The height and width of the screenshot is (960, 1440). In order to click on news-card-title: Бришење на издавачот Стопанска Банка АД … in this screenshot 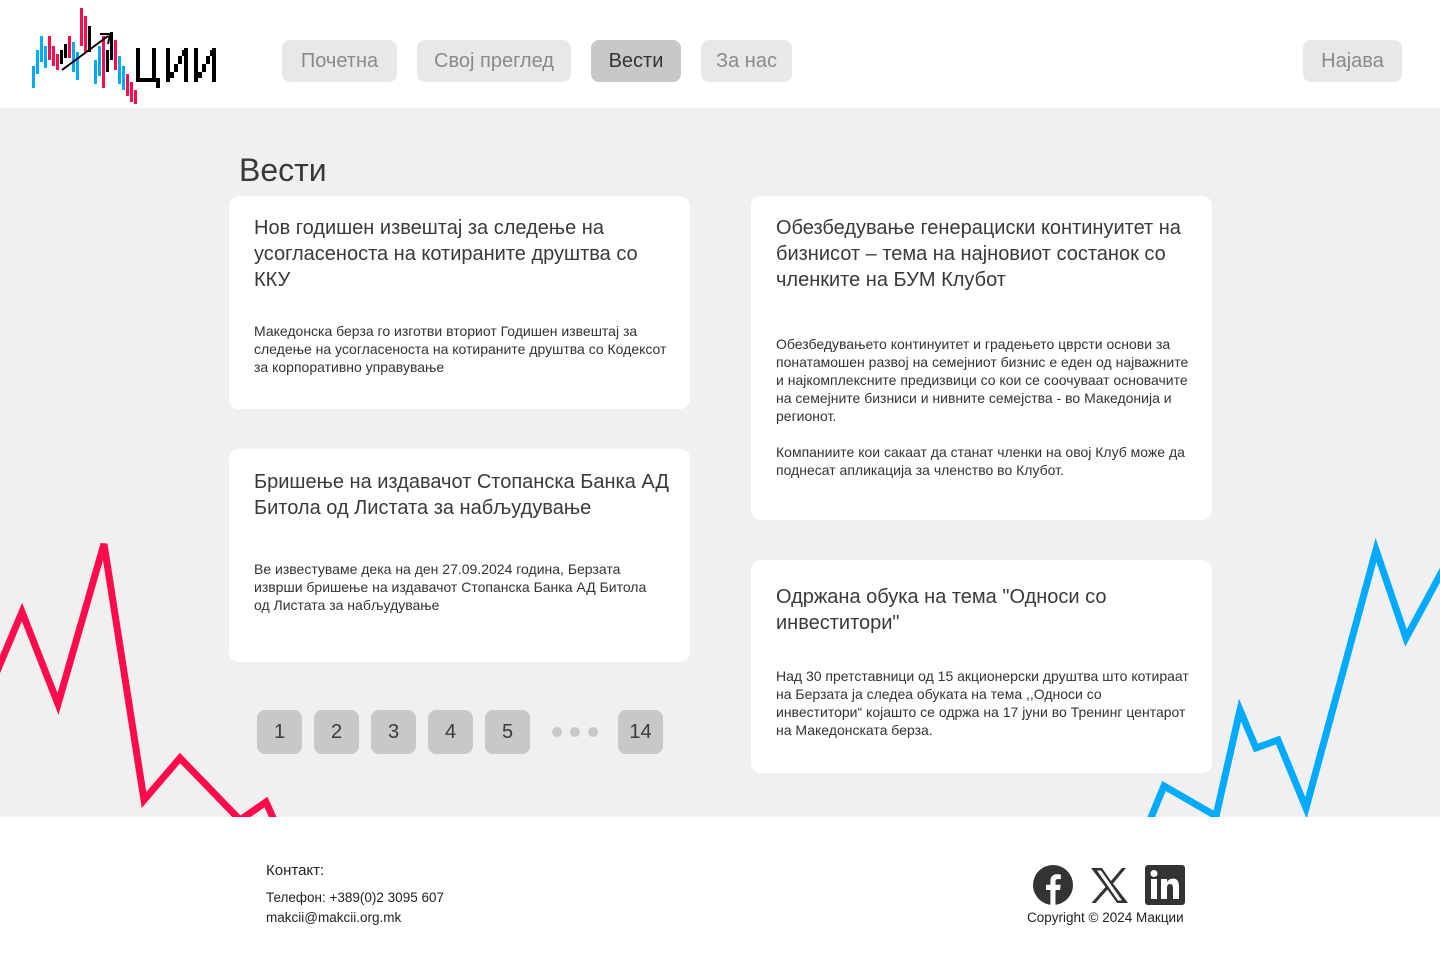, I will do `click(464, 495)`.